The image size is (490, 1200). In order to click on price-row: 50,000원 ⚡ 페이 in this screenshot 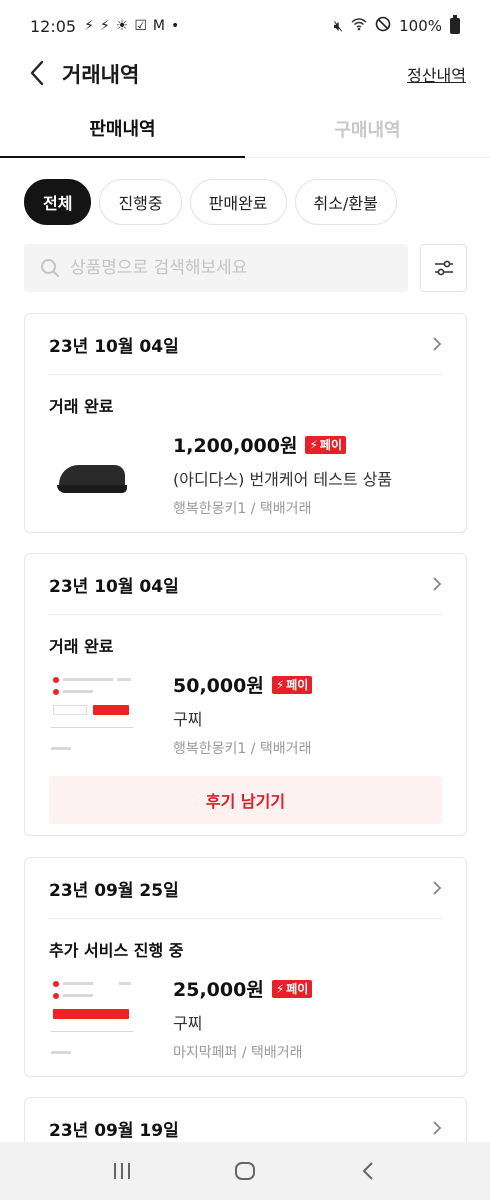, I will do `click(243, 684)`.